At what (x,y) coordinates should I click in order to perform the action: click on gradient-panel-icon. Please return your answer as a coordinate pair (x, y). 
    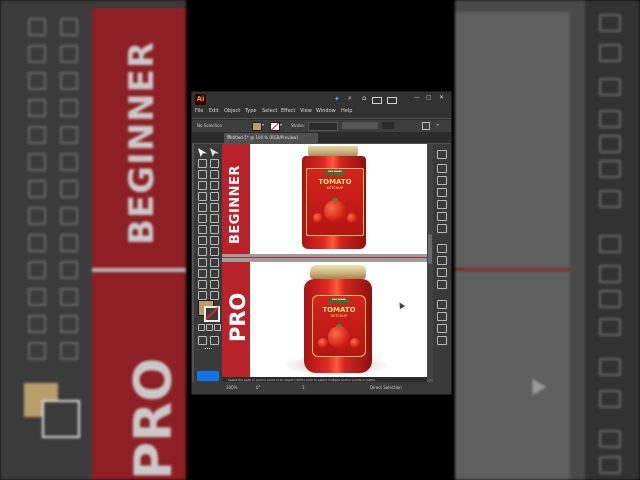
    Looking at the image, I should click on (442, 260).